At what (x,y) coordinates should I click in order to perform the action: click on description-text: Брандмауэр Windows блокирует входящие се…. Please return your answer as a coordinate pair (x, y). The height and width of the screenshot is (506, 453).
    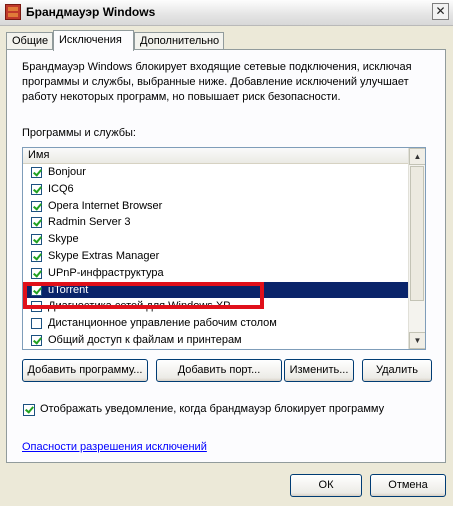
    Looking at the image, I should click on (217, 82).